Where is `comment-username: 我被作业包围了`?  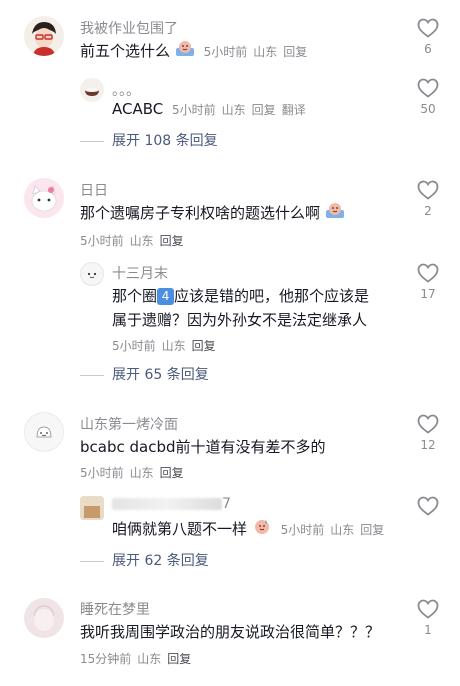
comment-username: 我被作业包围了 is located at coordinates (129, 28).